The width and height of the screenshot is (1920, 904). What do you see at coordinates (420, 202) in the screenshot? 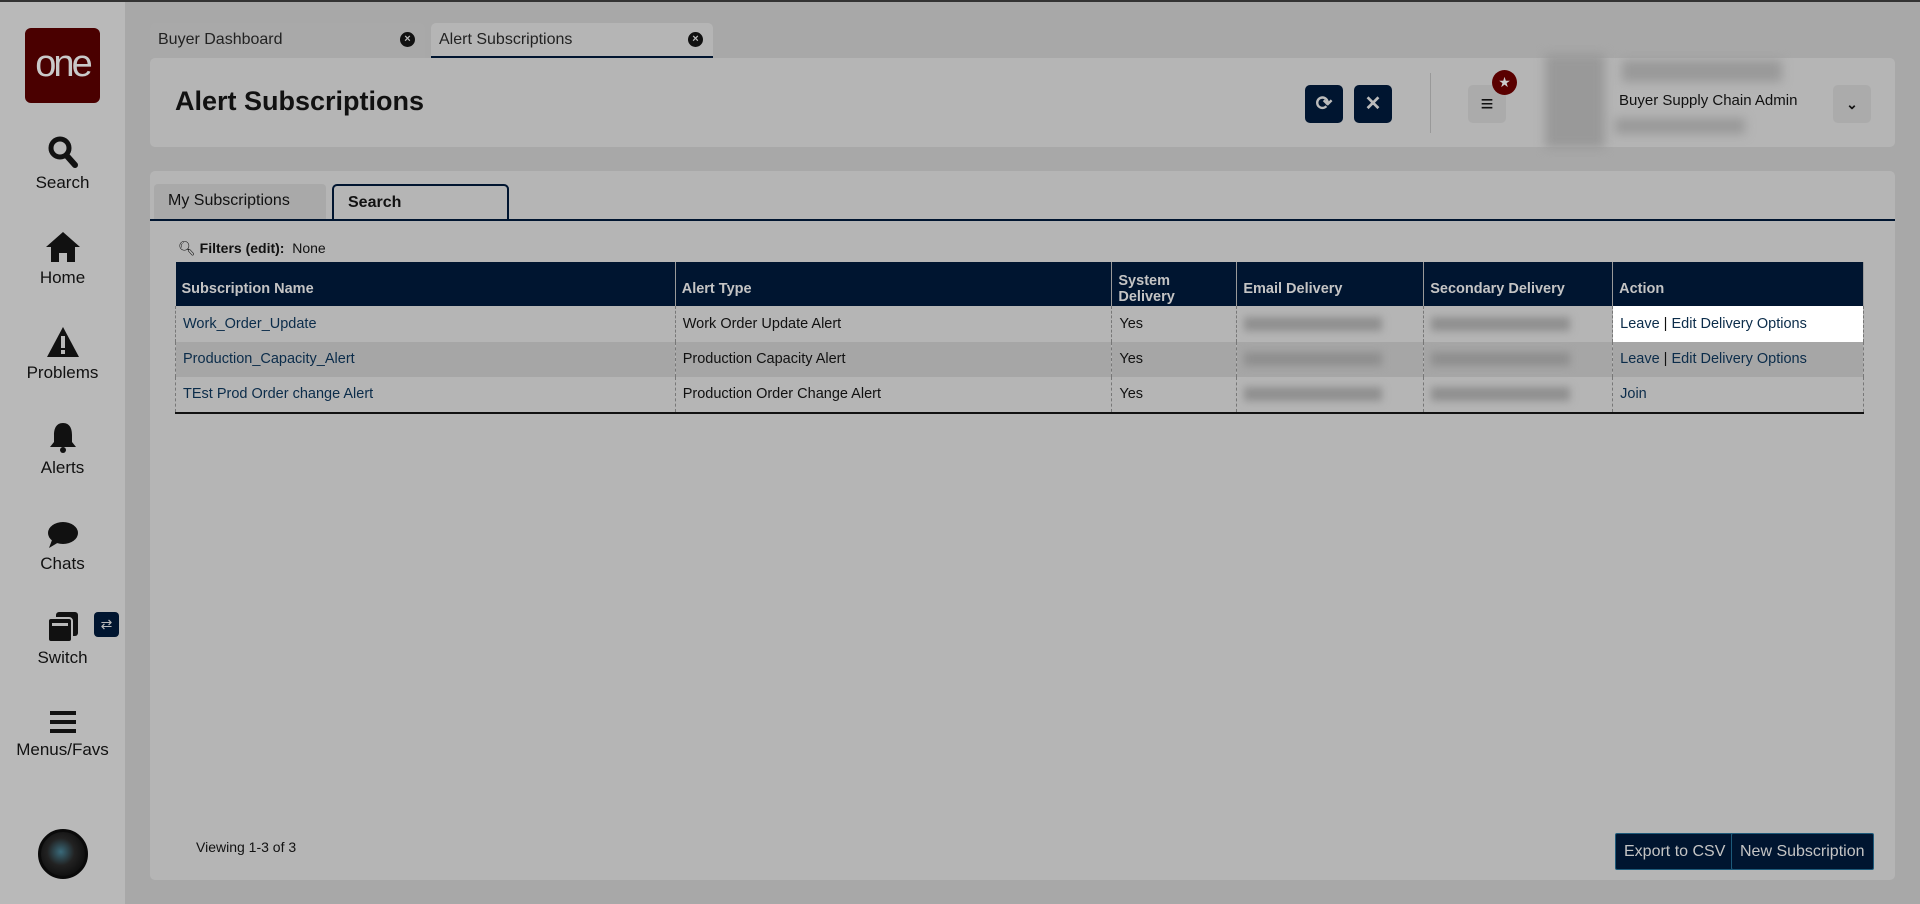
I see `subtab-search: Search` at bounding box center [420, 202].